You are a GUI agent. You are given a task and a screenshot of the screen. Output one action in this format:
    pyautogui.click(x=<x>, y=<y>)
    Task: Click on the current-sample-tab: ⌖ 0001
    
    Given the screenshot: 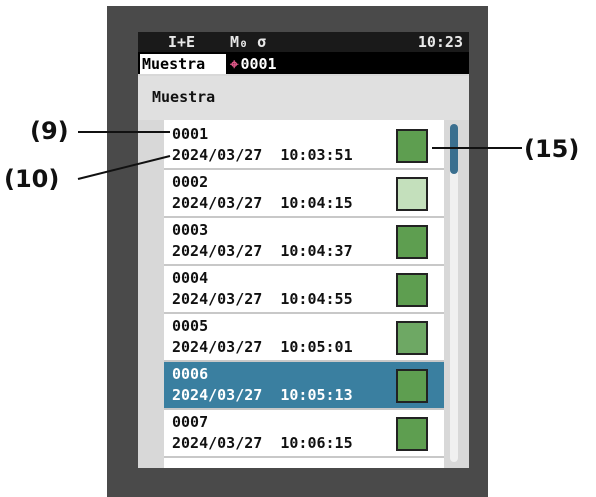 What is the action you would take?
    pyautogui.click(x=253, y=64)
    